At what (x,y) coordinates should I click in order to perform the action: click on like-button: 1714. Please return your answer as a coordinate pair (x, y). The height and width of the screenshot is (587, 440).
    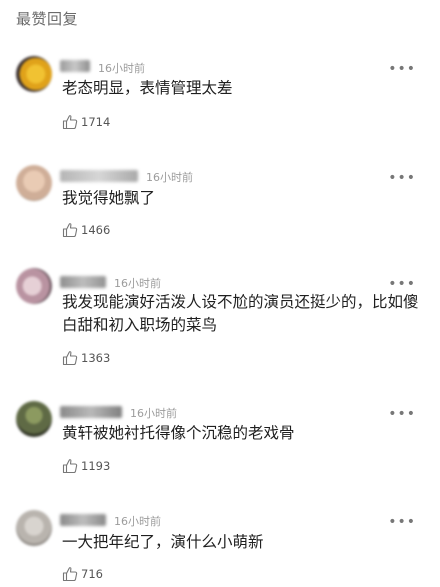
    Looking at the image, I should click on (86, 122).